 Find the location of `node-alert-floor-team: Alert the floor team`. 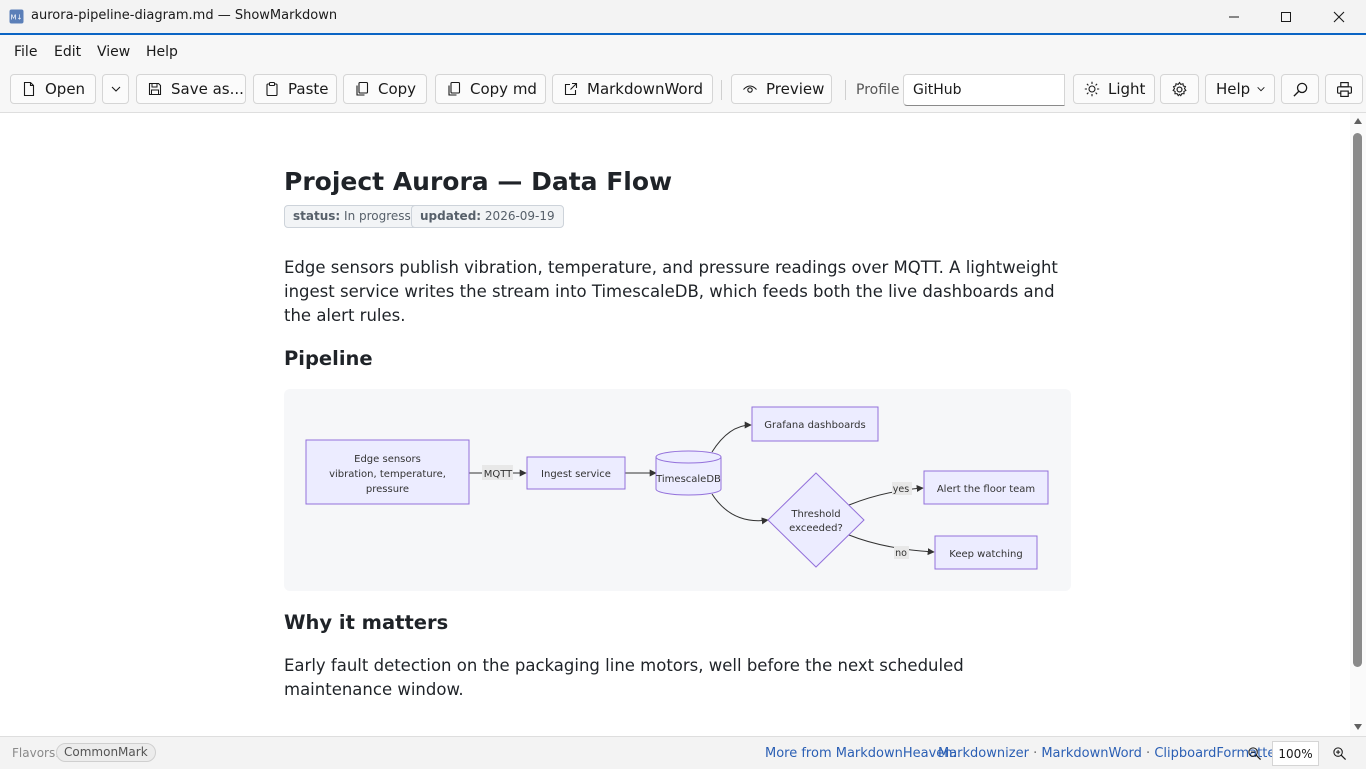

node-alert-floor-team: Alert the floor team is located at coordinates (986, 487).